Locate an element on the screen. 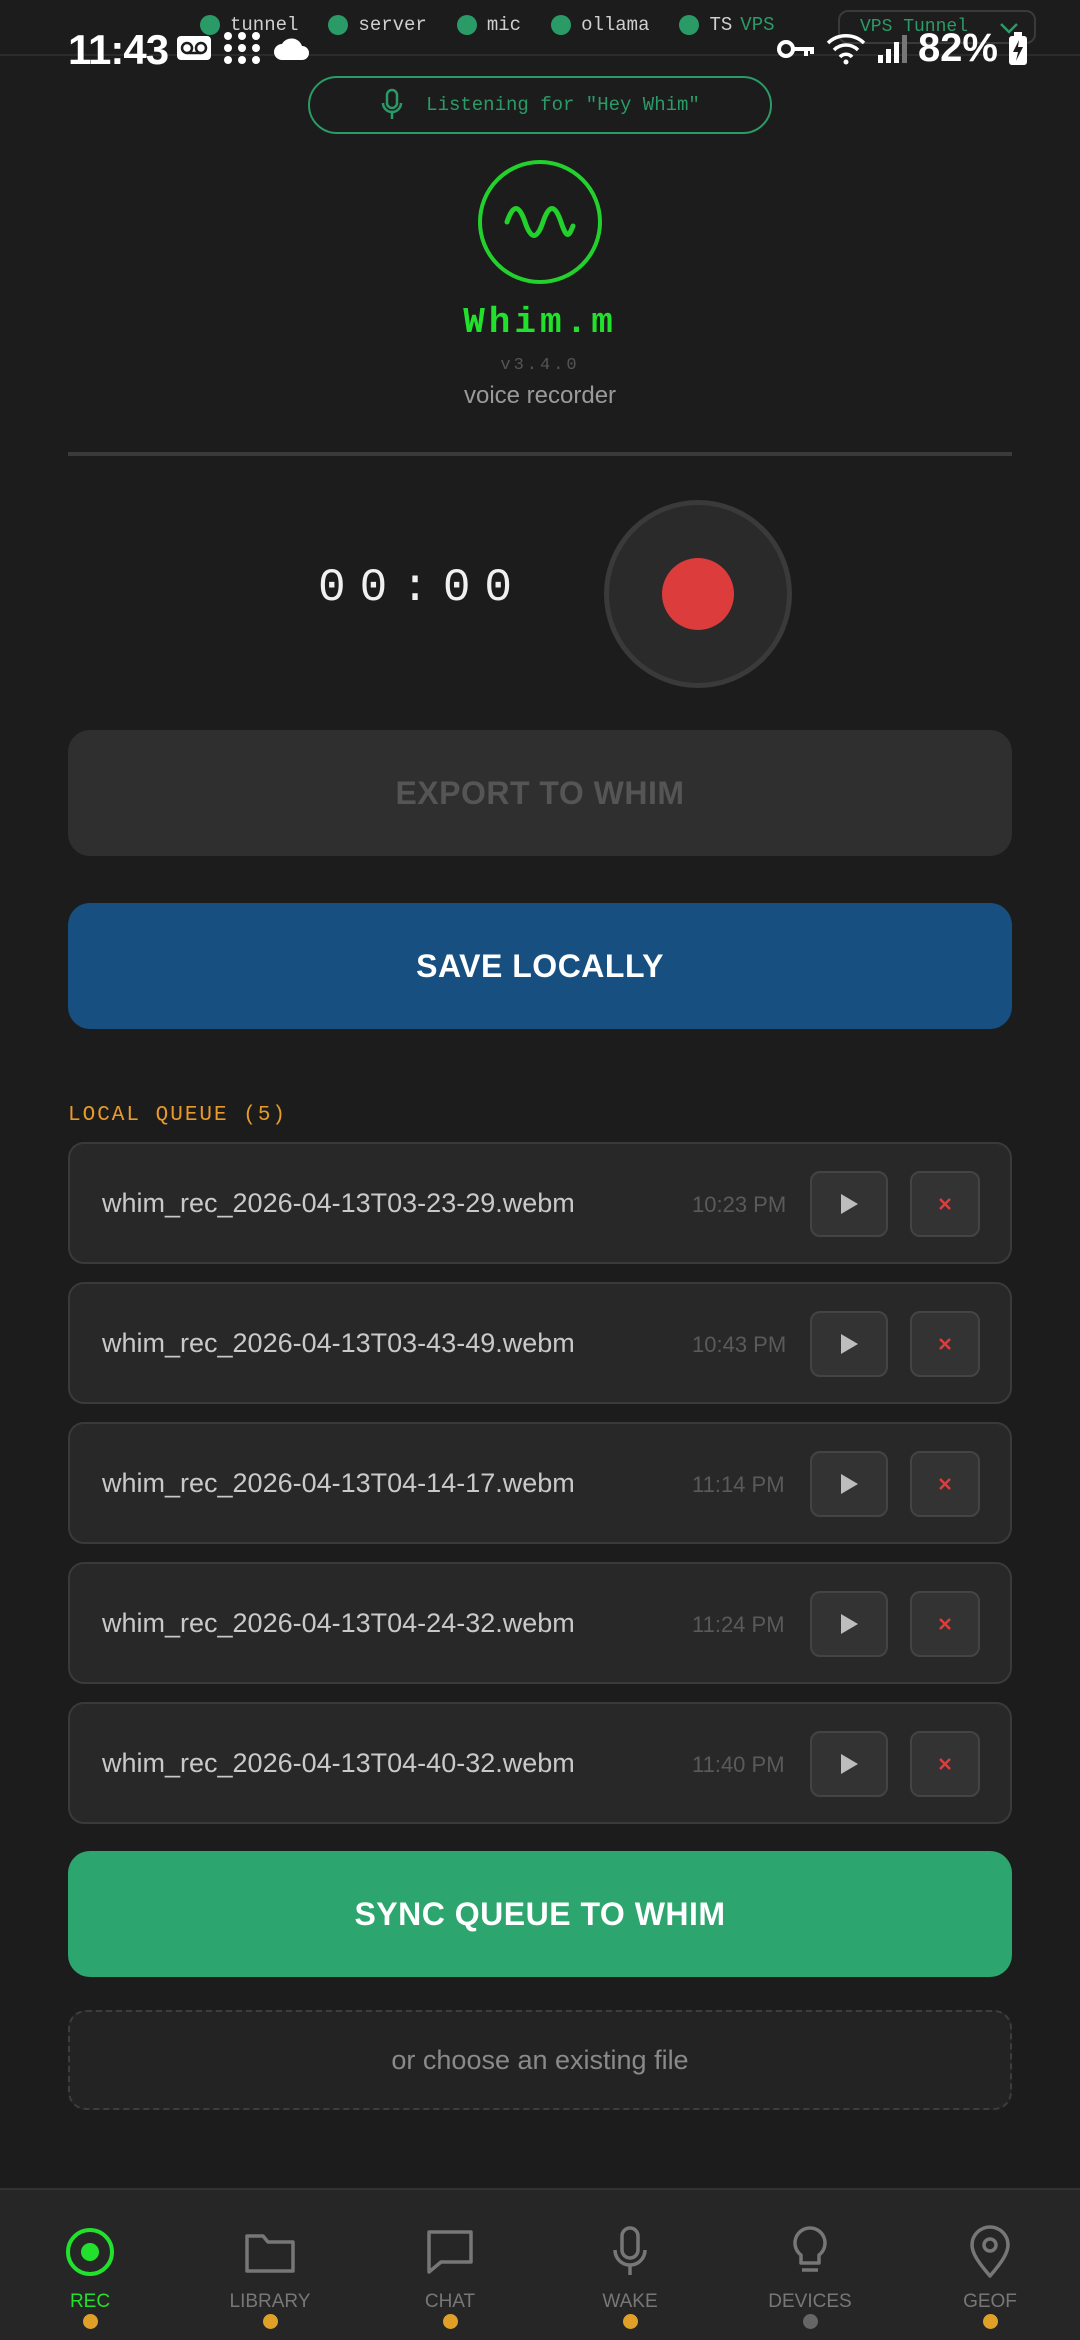 The width and height of the screenshot is (1080, 2340). chat-bubble-icon is located at coordinates (450, 2252).